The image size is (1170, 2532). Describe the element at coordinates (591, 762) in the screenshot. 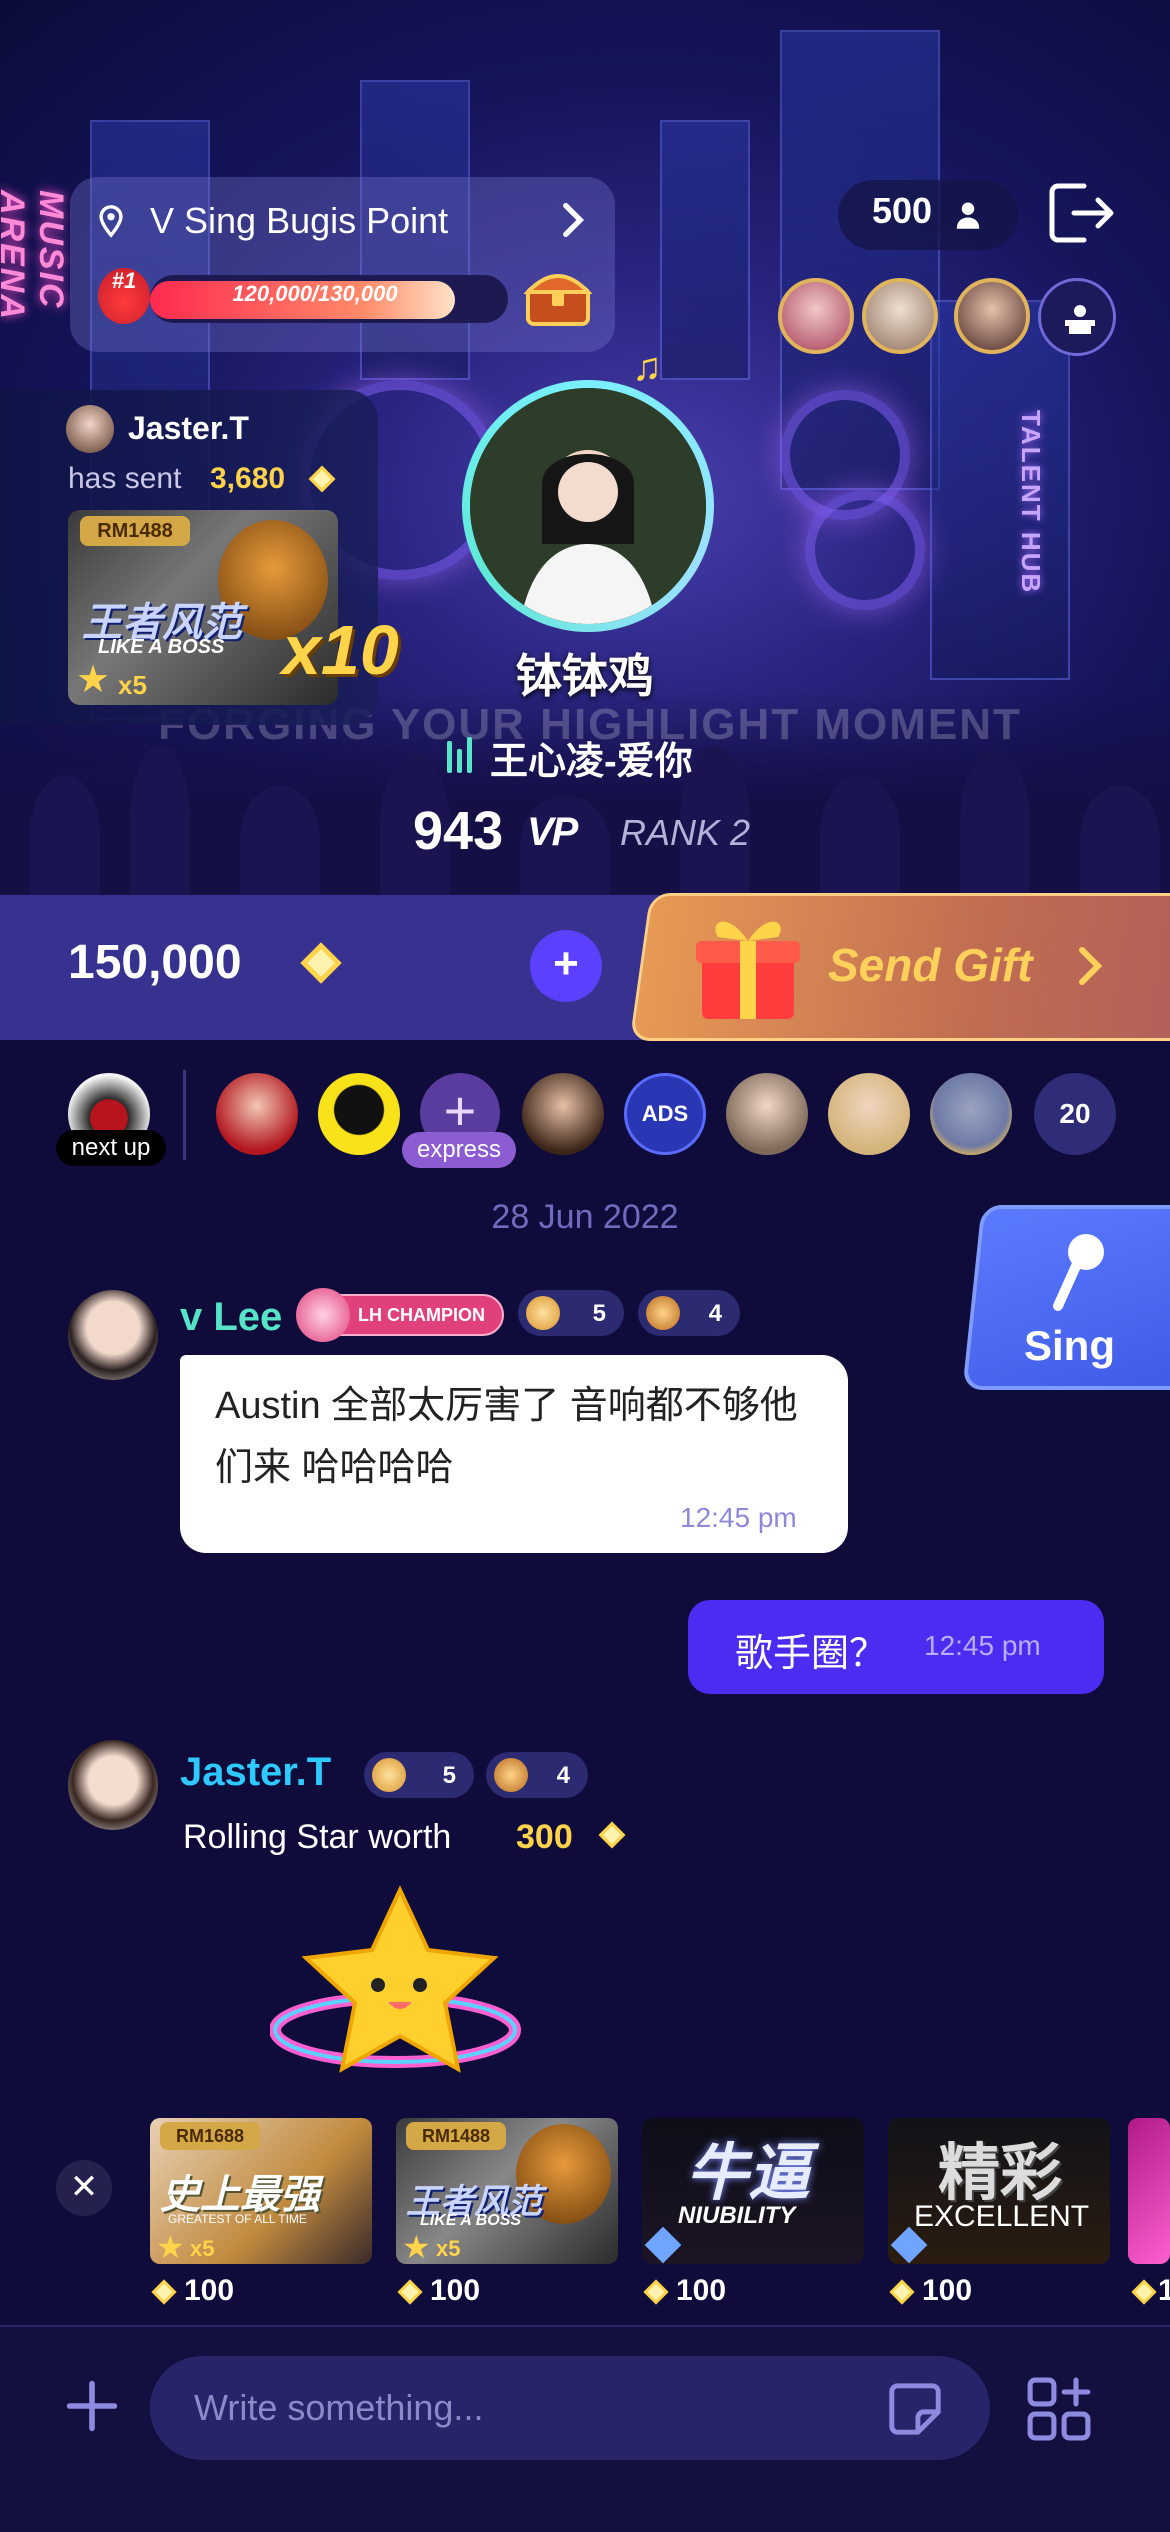

I see `current-song: 王心凌-爱你` at that location.